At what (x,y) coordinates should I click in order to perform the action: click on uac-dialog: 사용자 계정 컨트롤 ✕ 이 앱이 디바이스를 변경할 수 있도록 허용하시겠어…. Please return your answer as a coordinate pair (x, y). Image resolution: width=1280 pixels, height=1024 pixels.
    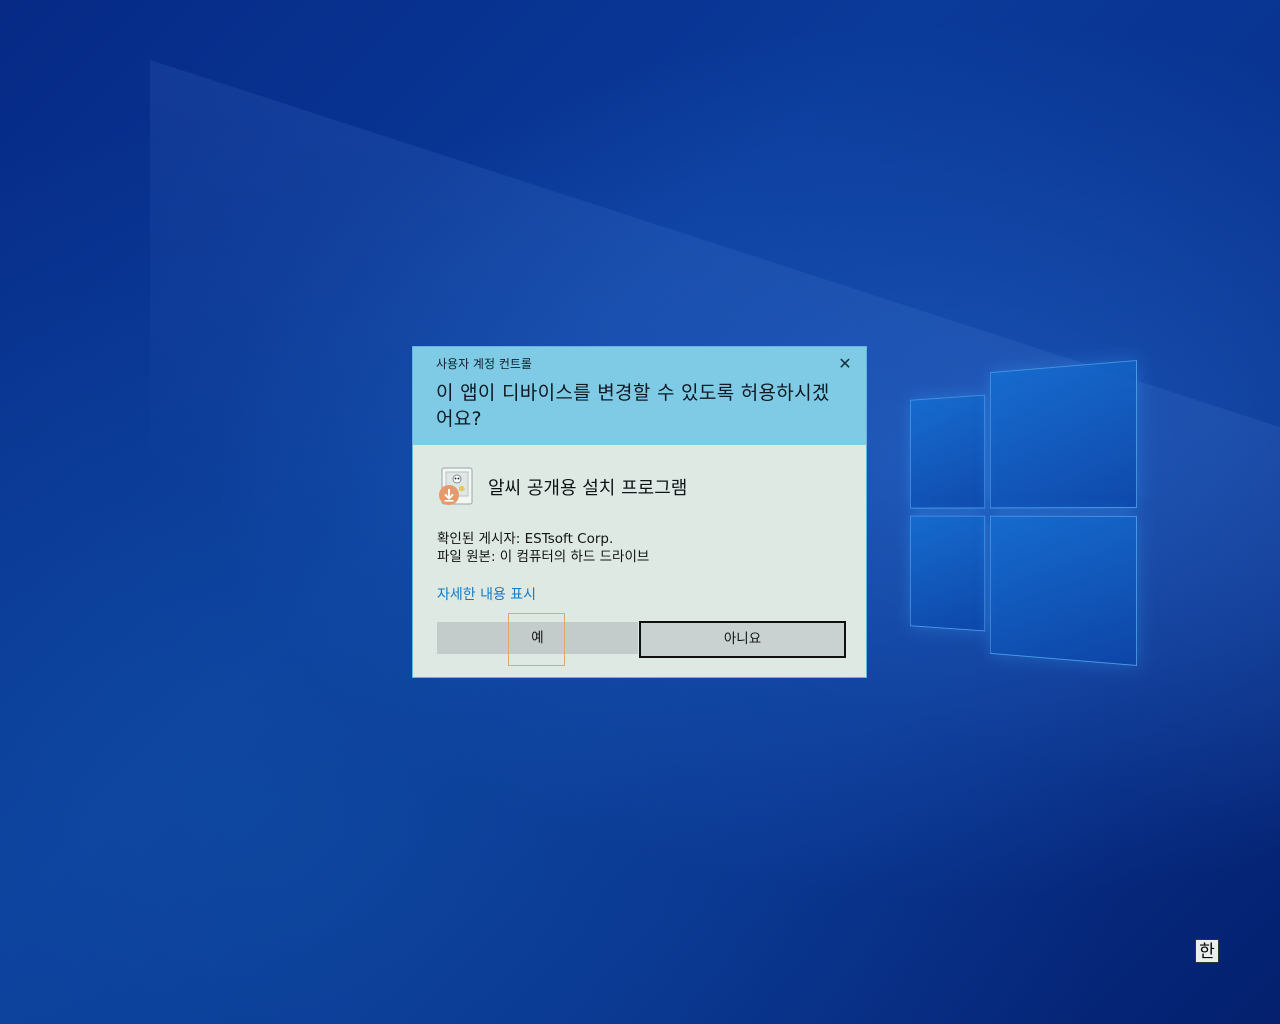
    Looking at the image, I should click on (639, 512).